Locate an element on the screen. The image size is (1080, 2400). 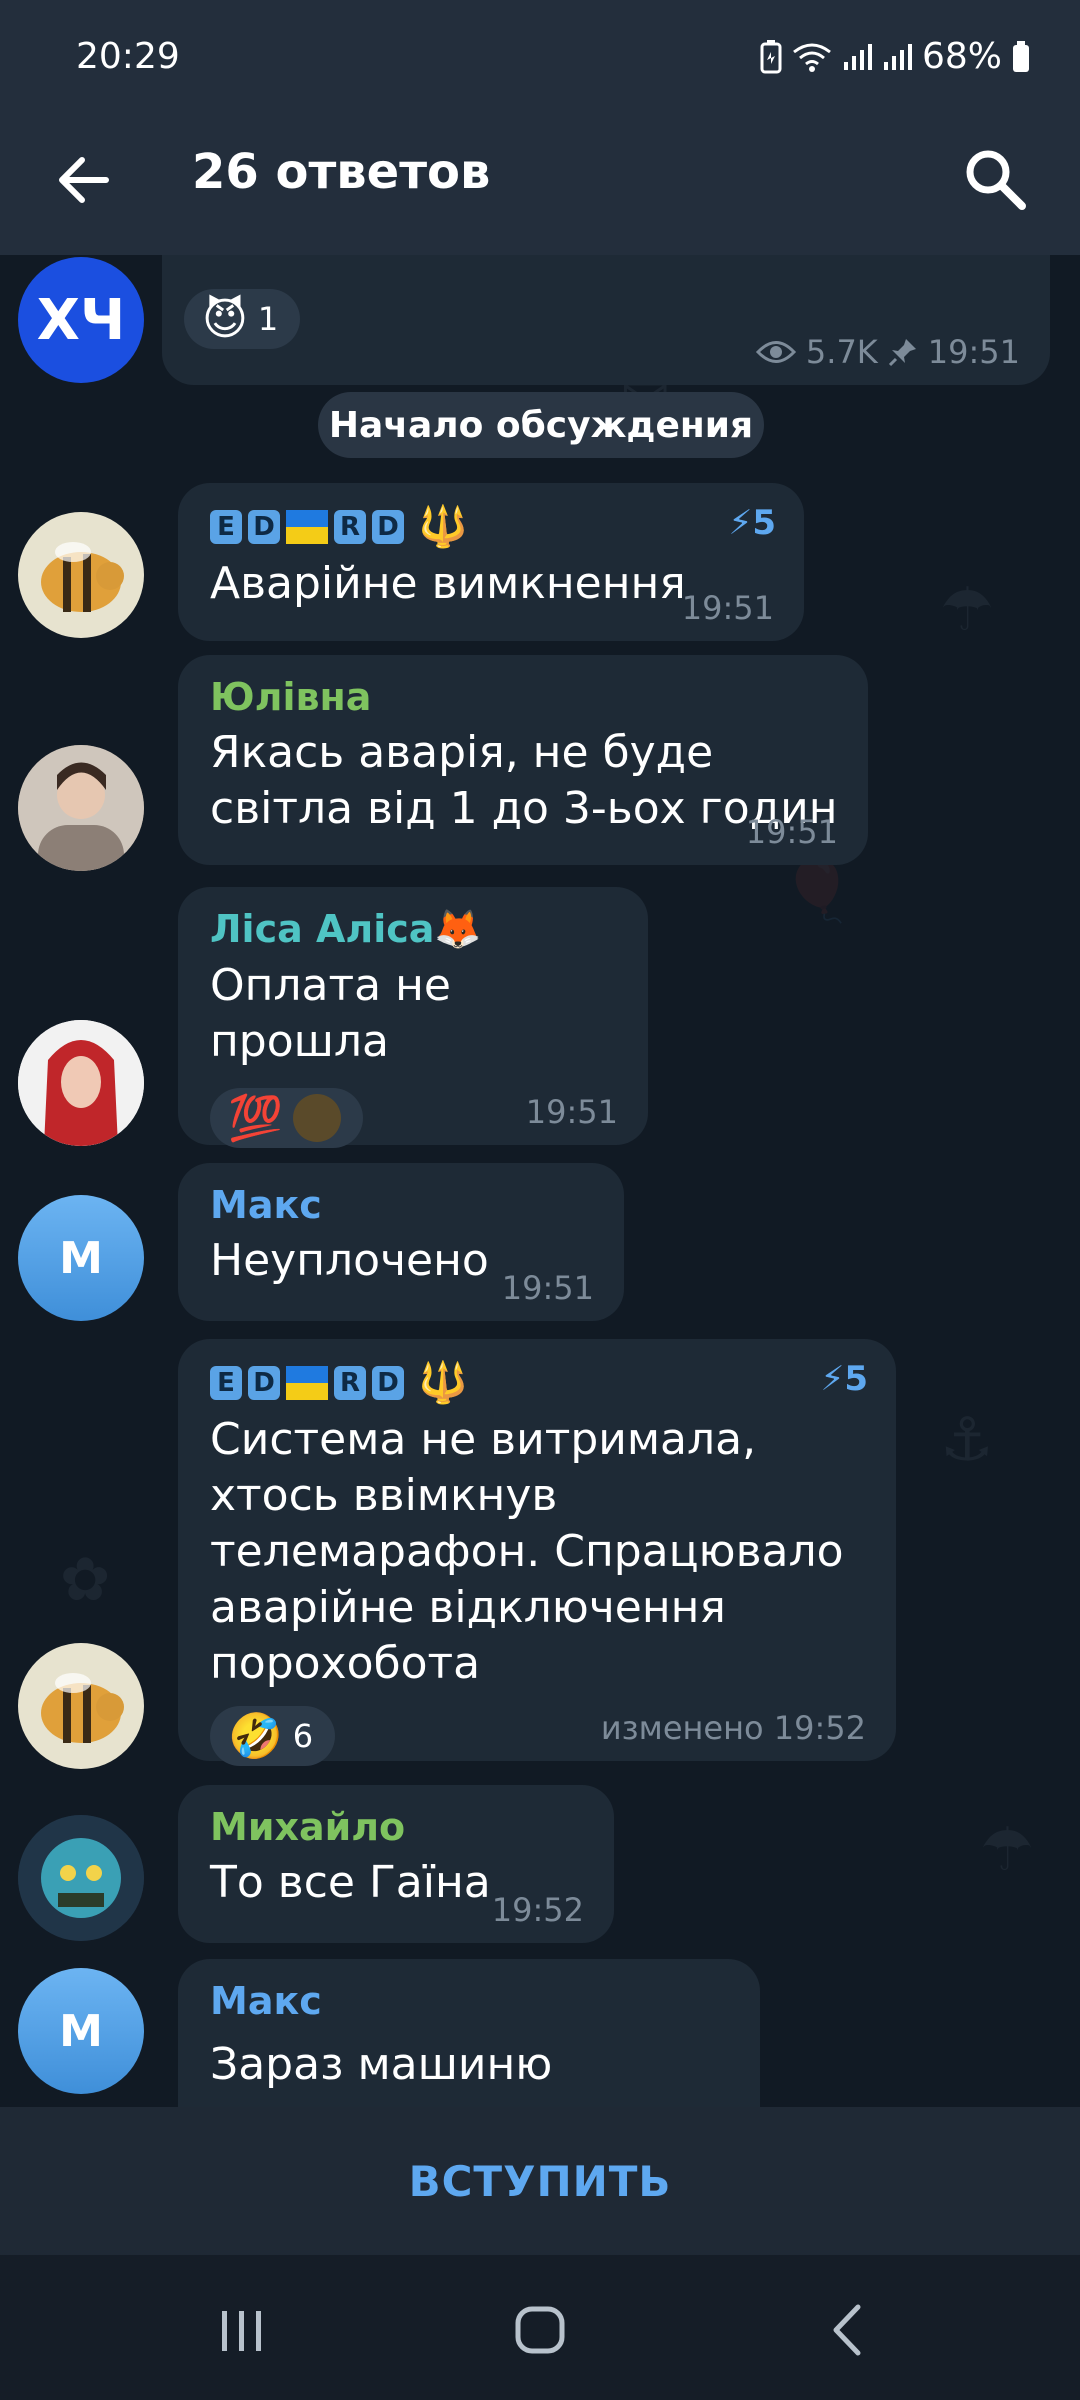
message-text: Зараз машиню доварю is located at coordinates (381, 2073).